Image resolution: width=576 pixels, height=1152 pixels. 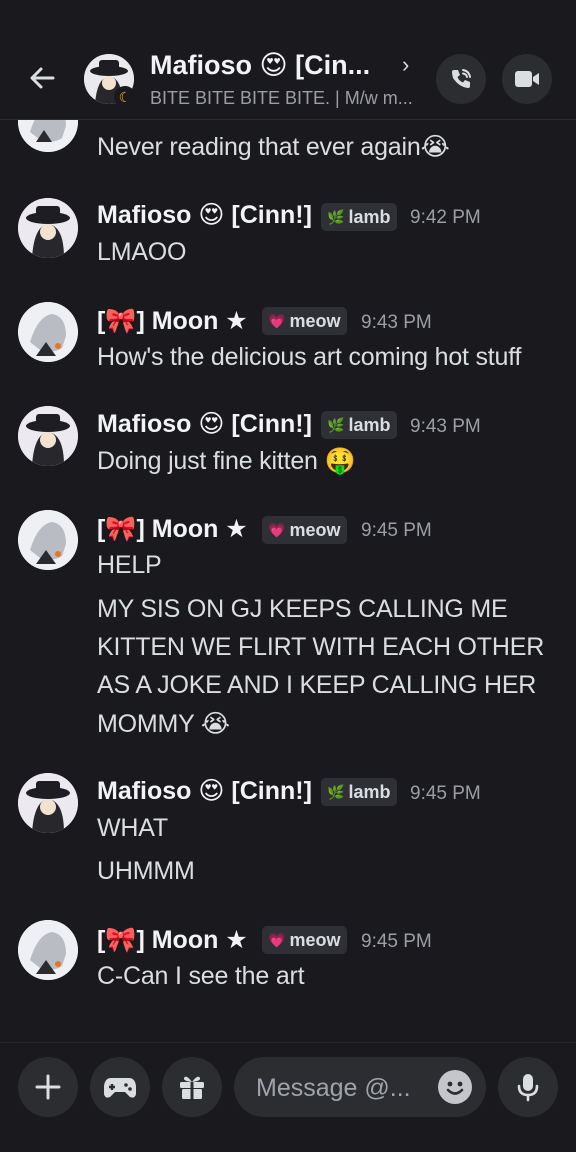 What do you see at coordinates (142, 252) in the screenshot?
I see `message-text: LMAOO` at bounding box center [142, 252].